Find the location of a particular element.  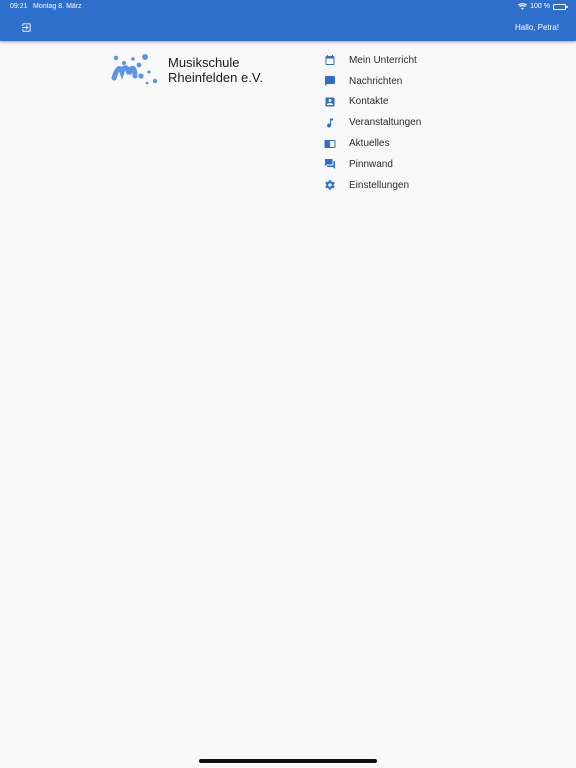

status-date: Montag 8. März is located at coordinates (57, 6).